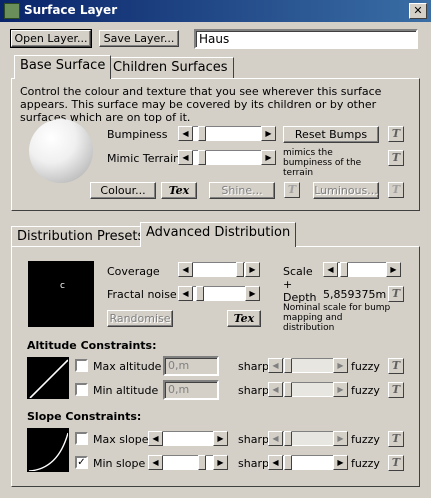 The image size is (431, 498). I want to click on coverage-label: Coverage, so click(133, 271).